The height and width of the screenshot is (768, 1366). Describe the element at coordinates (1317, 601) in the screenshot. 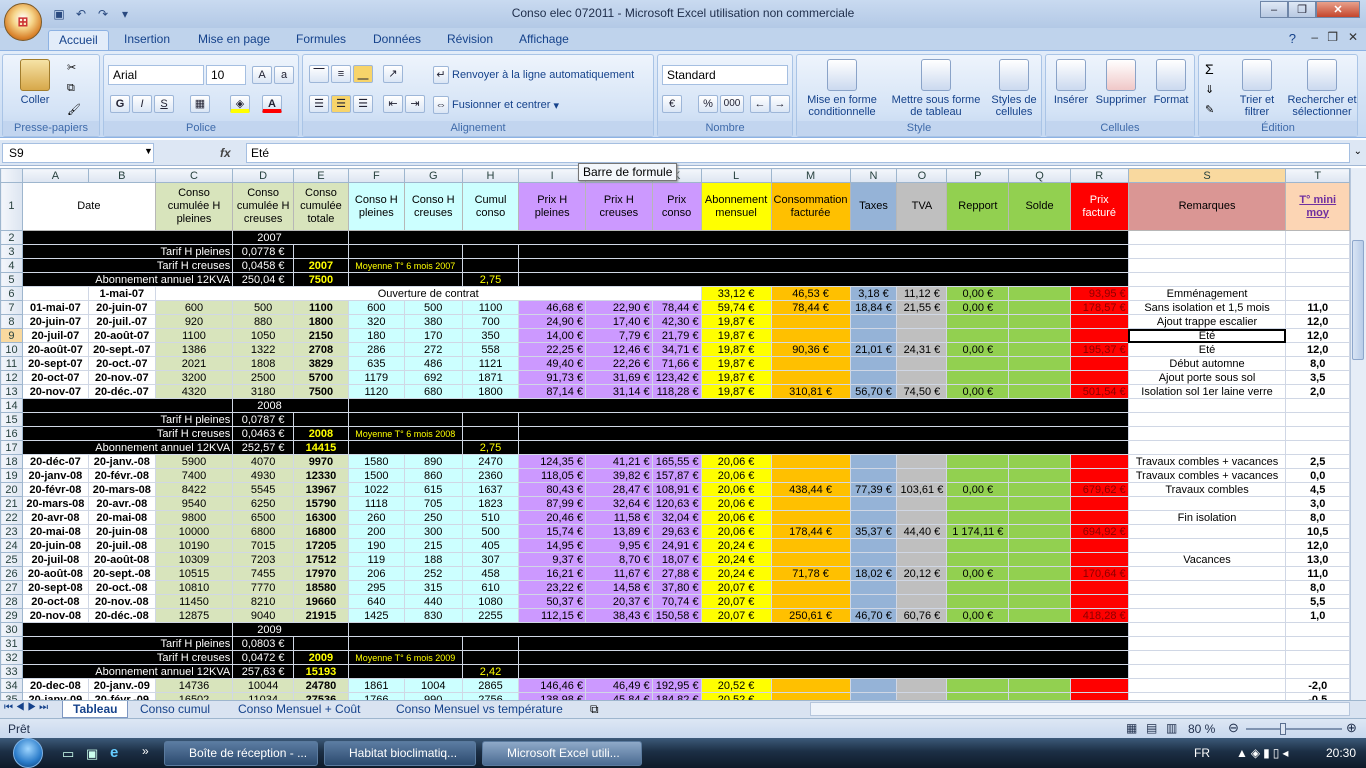

I see `cell-t: 5,5` at that location.